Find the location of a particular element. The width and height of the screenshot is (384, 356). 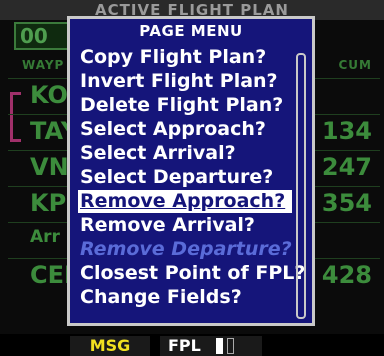

msg-annunciator: MSG is located at coordinates (110, 346).